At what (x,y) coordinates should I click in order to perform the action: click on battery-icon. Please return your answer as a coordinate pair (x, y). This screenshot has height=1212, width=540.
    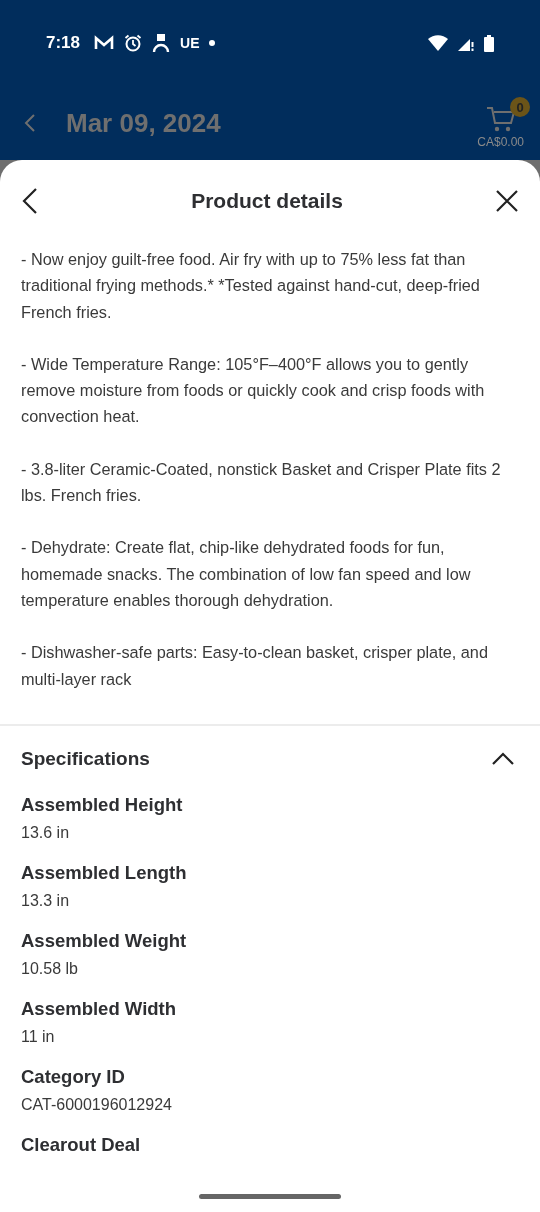
    Looking at the image, I should click on (489, 43).